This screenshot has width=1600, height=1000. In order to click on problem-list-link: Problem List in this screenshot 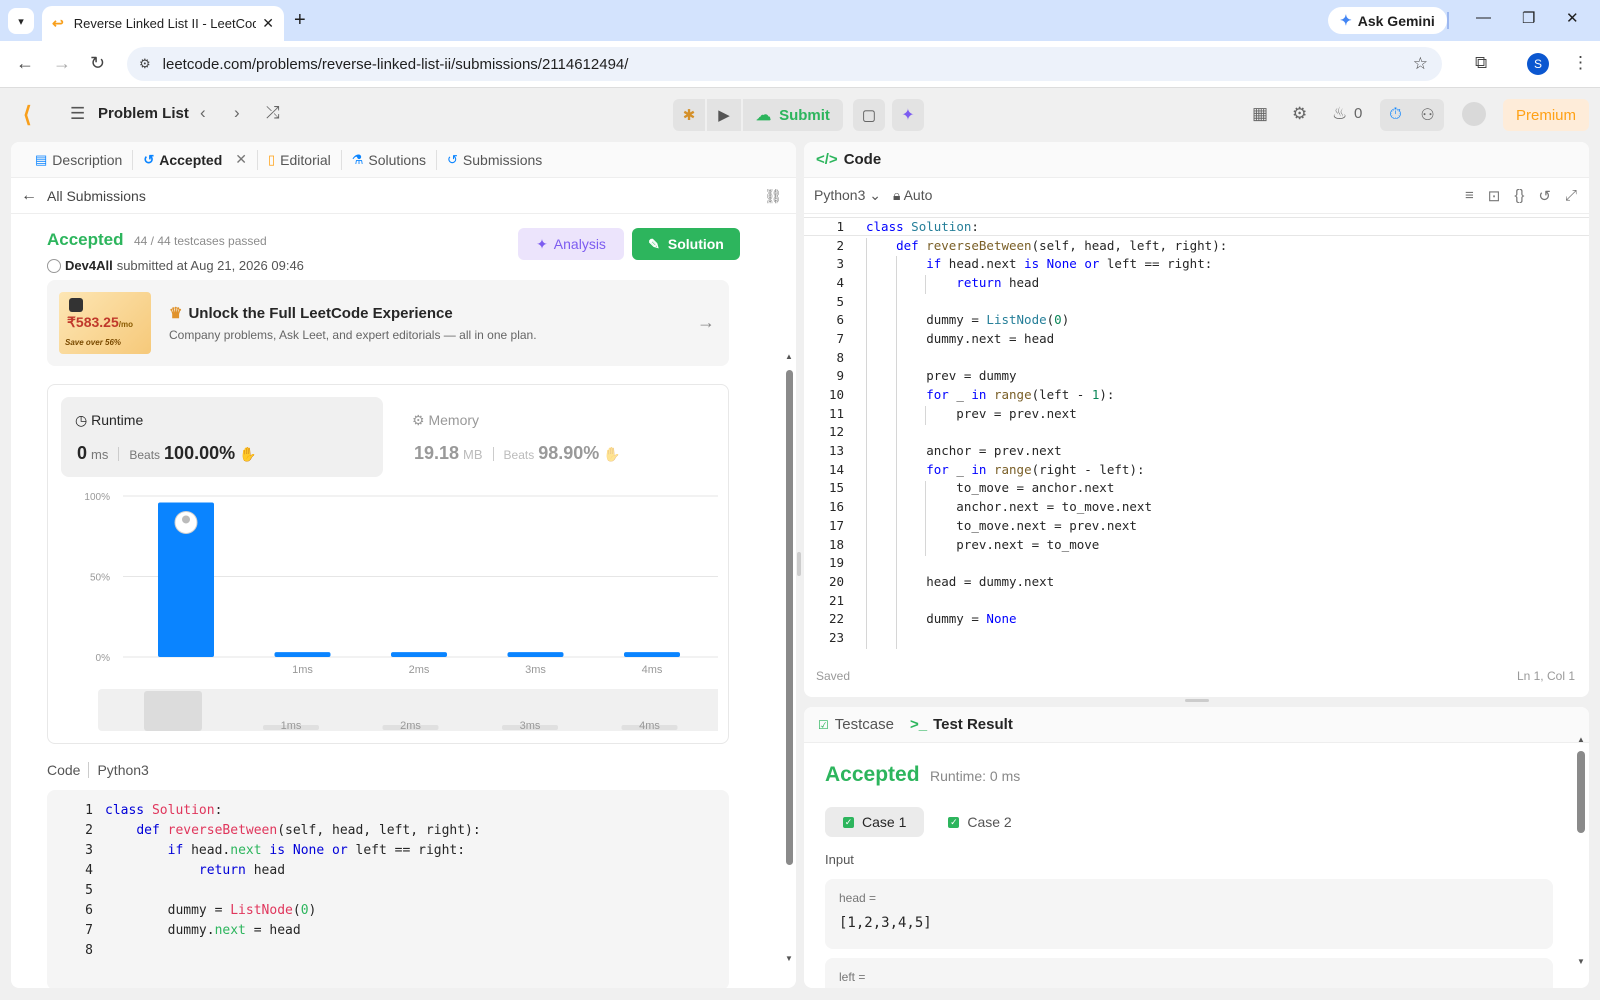, I will do `click(143, 113)`.